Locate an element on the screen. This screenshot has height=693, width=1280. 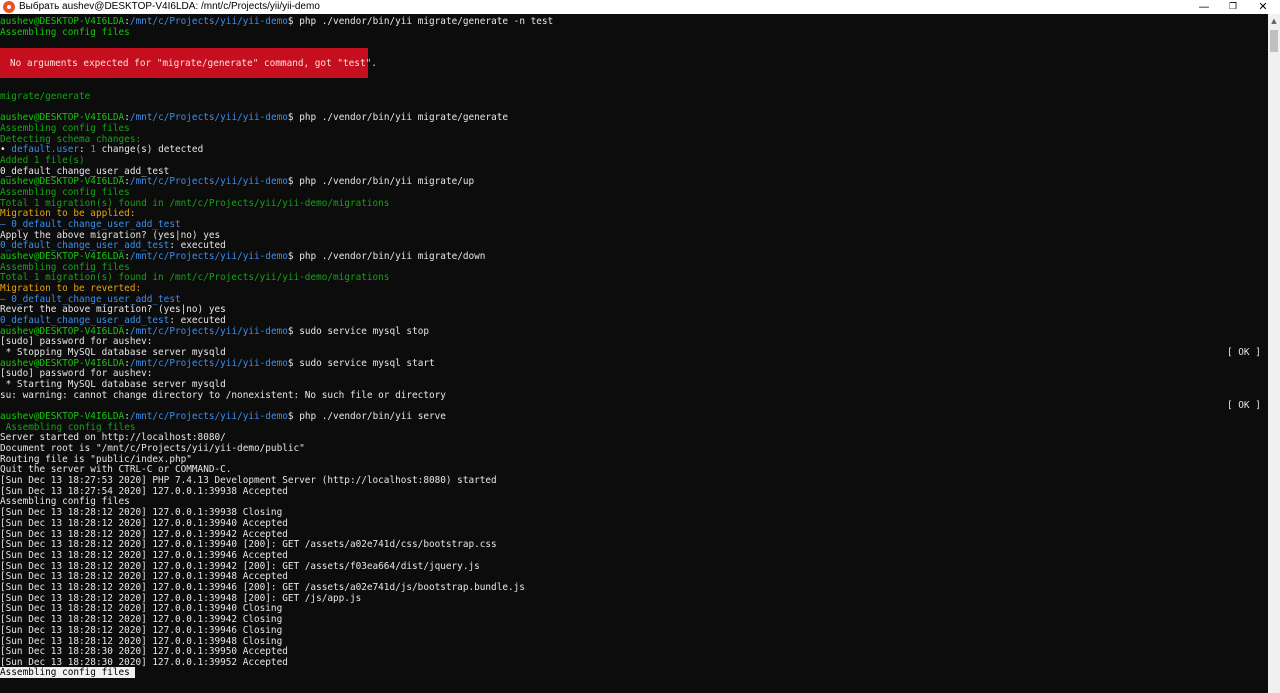
log-line: Assembling config files is located at coordinates (65, 502).